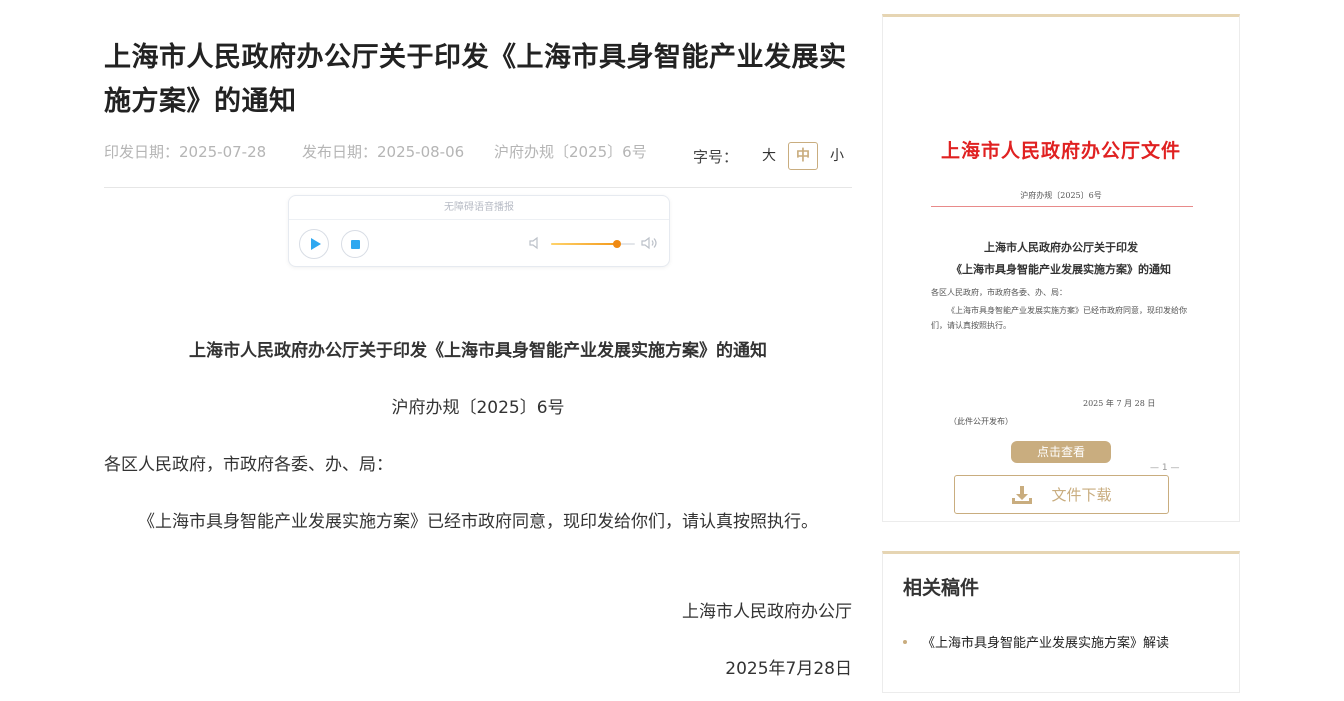  Describe the element at coordinates (788, 669) in the screenshot. I see `signature-date: 2025年7月28日` at that location.